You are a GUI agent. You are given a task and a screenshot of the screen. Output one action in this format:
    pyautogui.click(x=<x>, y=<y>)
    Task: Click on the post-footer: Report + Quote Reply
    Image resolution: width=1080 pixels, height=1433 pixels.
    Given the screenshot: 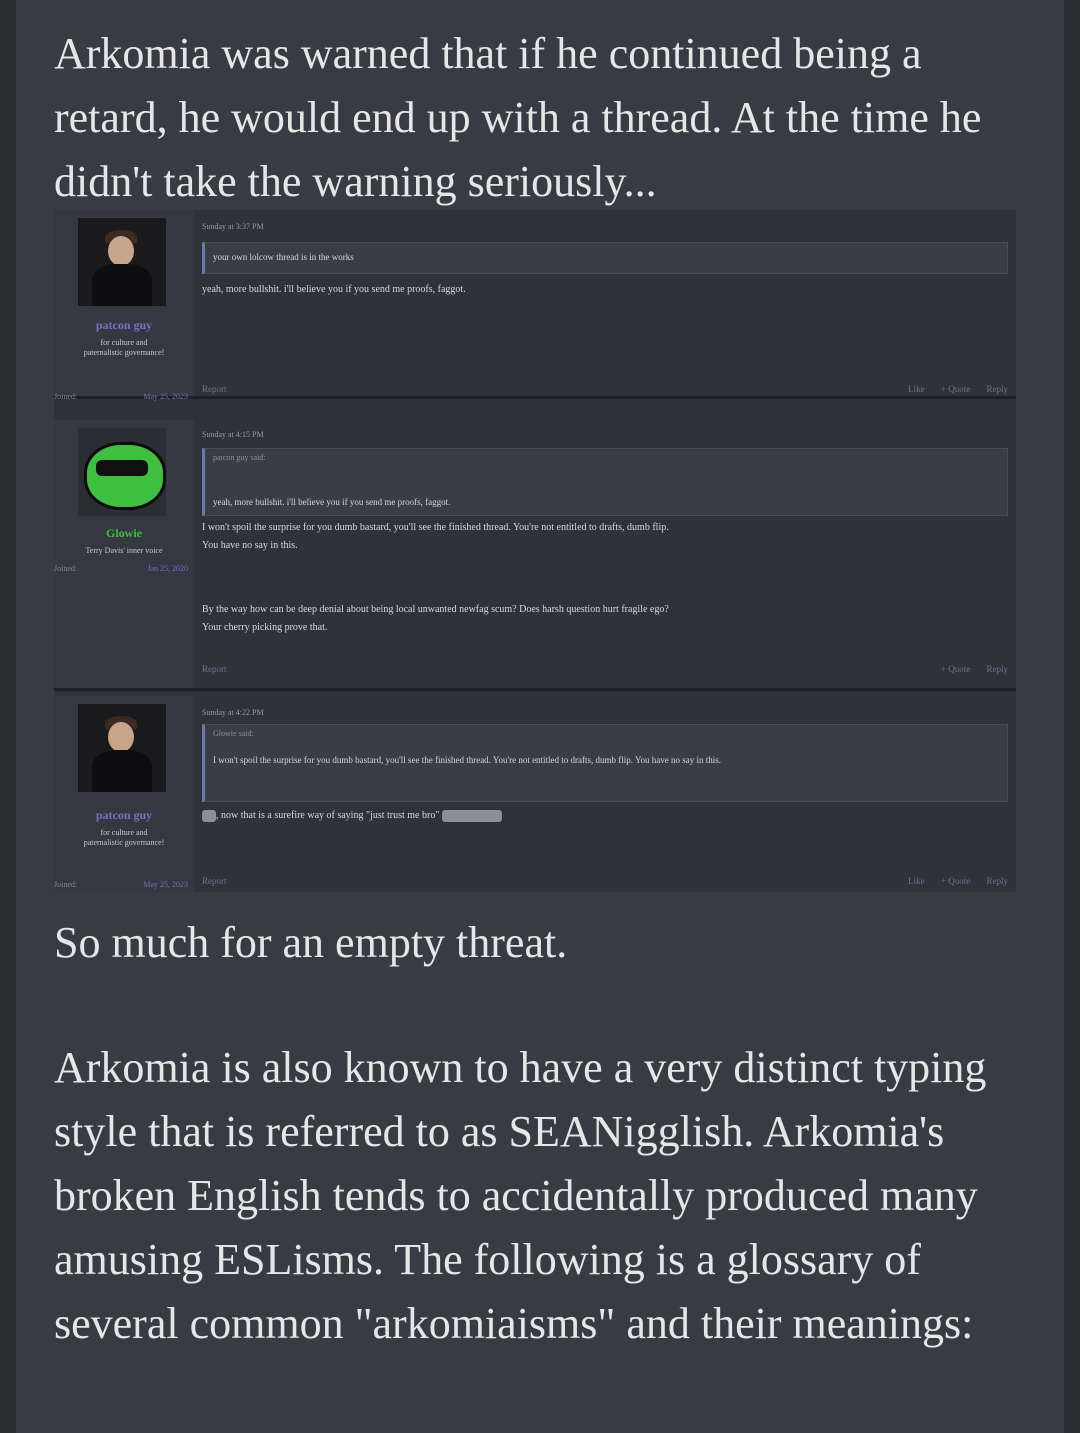 What is the action you would take?
    pyautogui.click(x=605, y=669)
    